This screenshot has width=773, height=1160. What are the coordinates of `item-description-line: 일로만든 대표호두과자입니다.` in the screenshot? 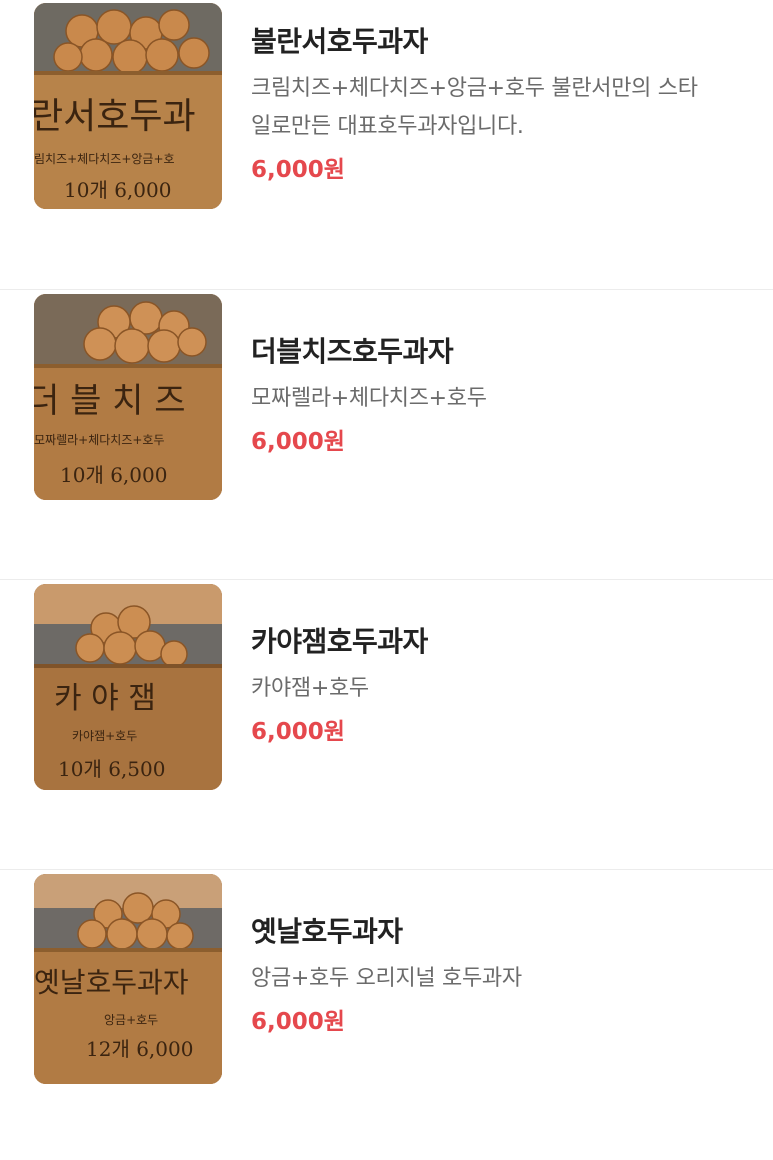 It's located at (387, 126).